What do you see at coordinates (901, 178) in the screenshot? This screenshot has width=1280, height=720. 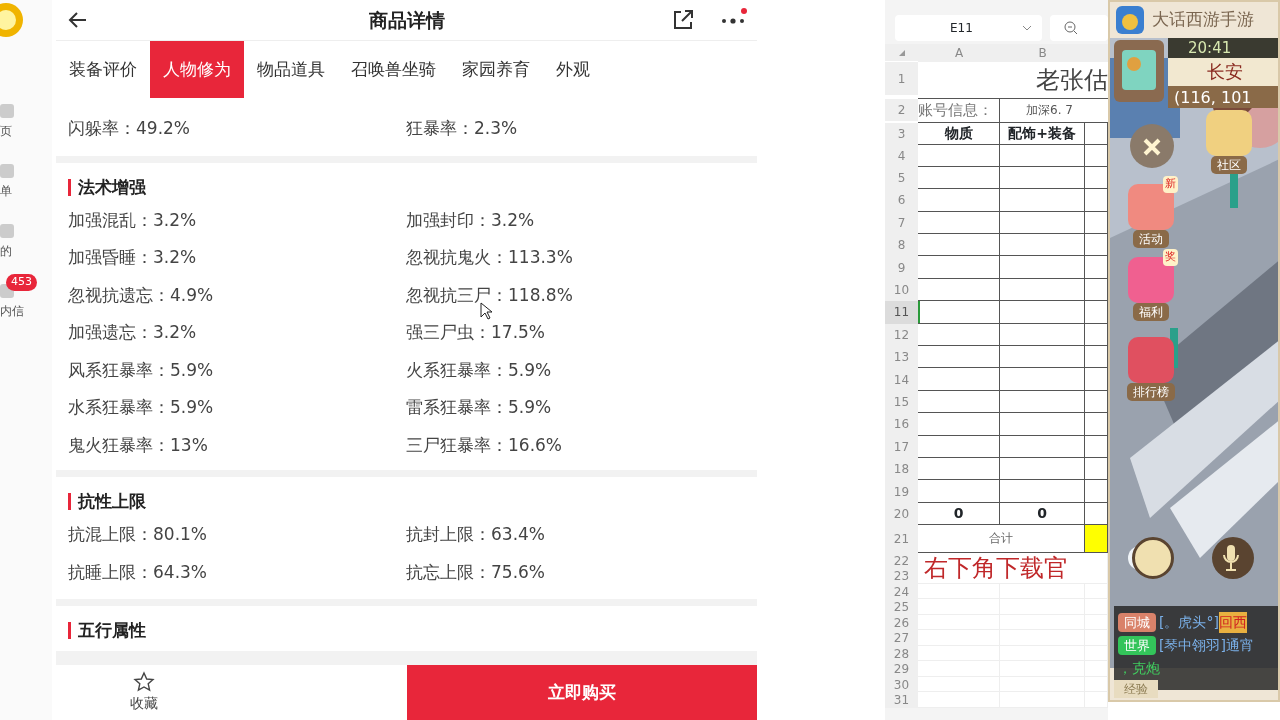 I see `row-header: 5` at bounding box center [901, 178].